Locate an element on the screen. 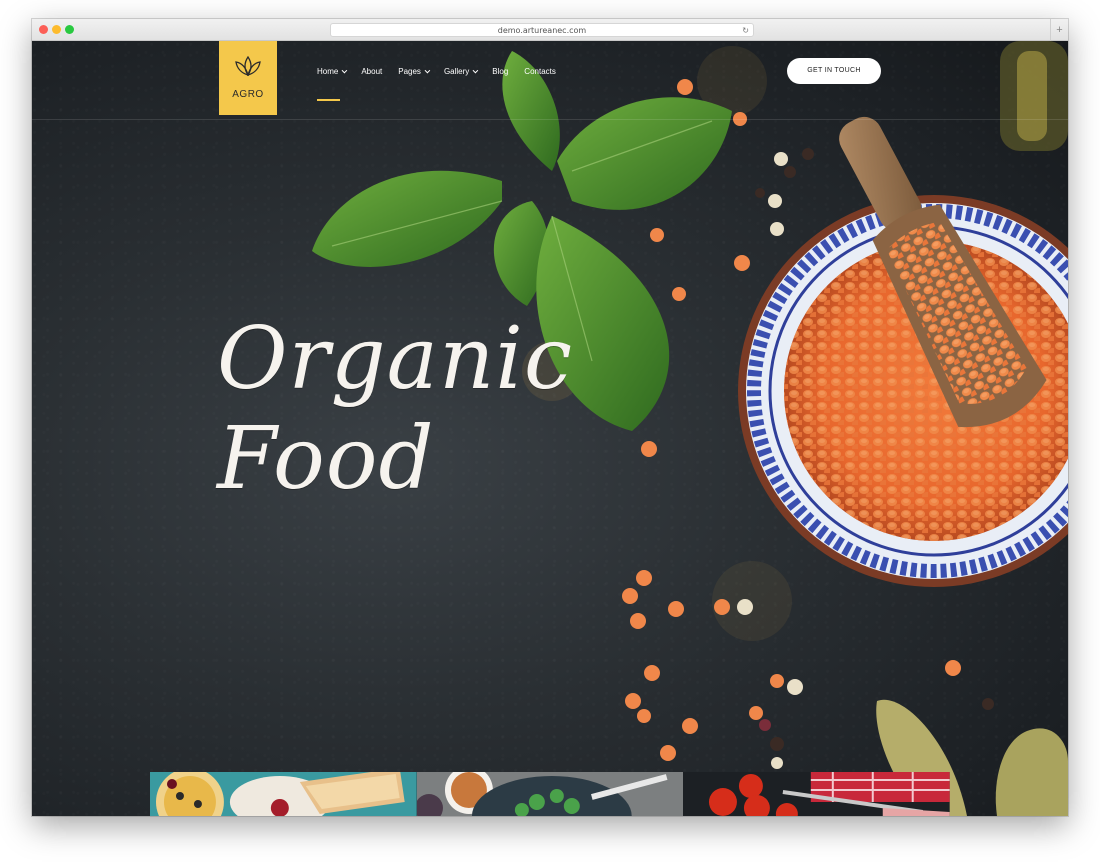 This screenshot has width=1100, height=862. tomatoes-image is located at coordinates (817, 794).